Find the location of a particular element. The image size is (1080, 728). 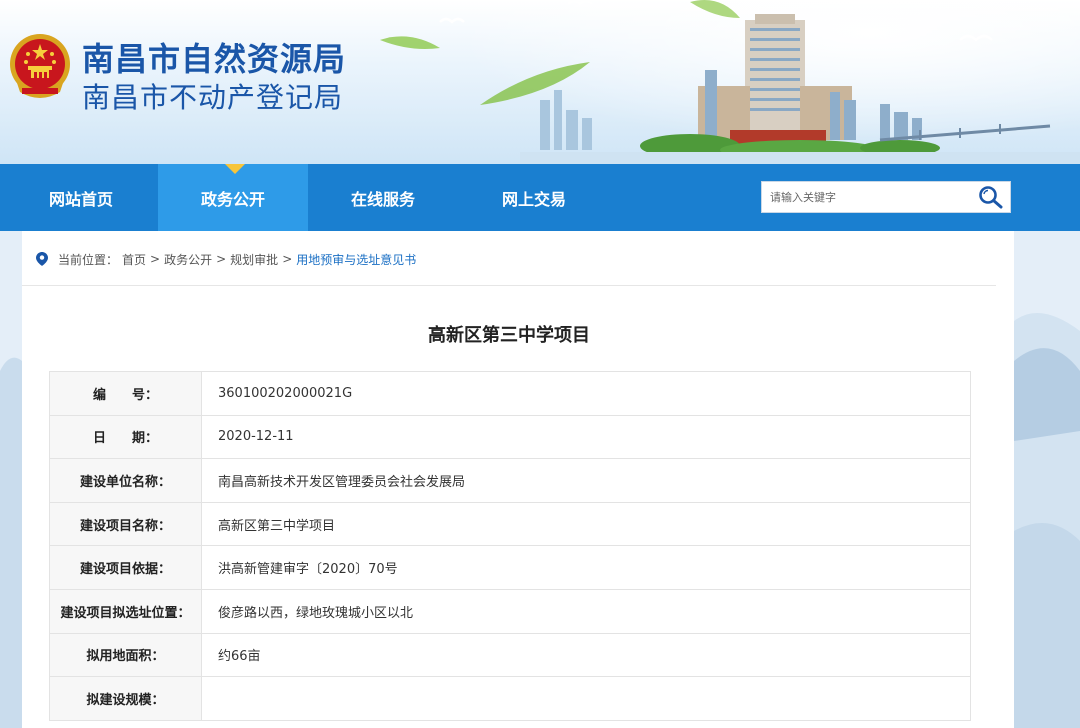

breadcrumb: 当前位置： 首页 > 政务公开 > 规划审批 > 用地预审与选址意见书 is located at coordinates (226, 259).